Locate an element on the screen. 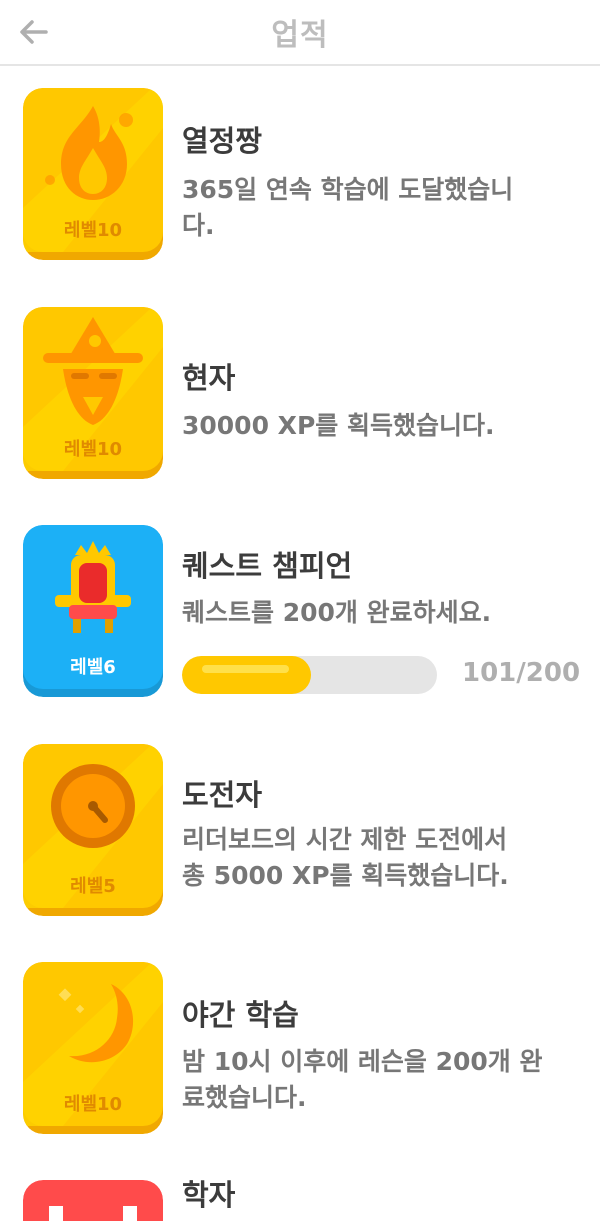 The image size is (600, 1221). achievement-name: 열정짱 is located at coordinates (222, 141).